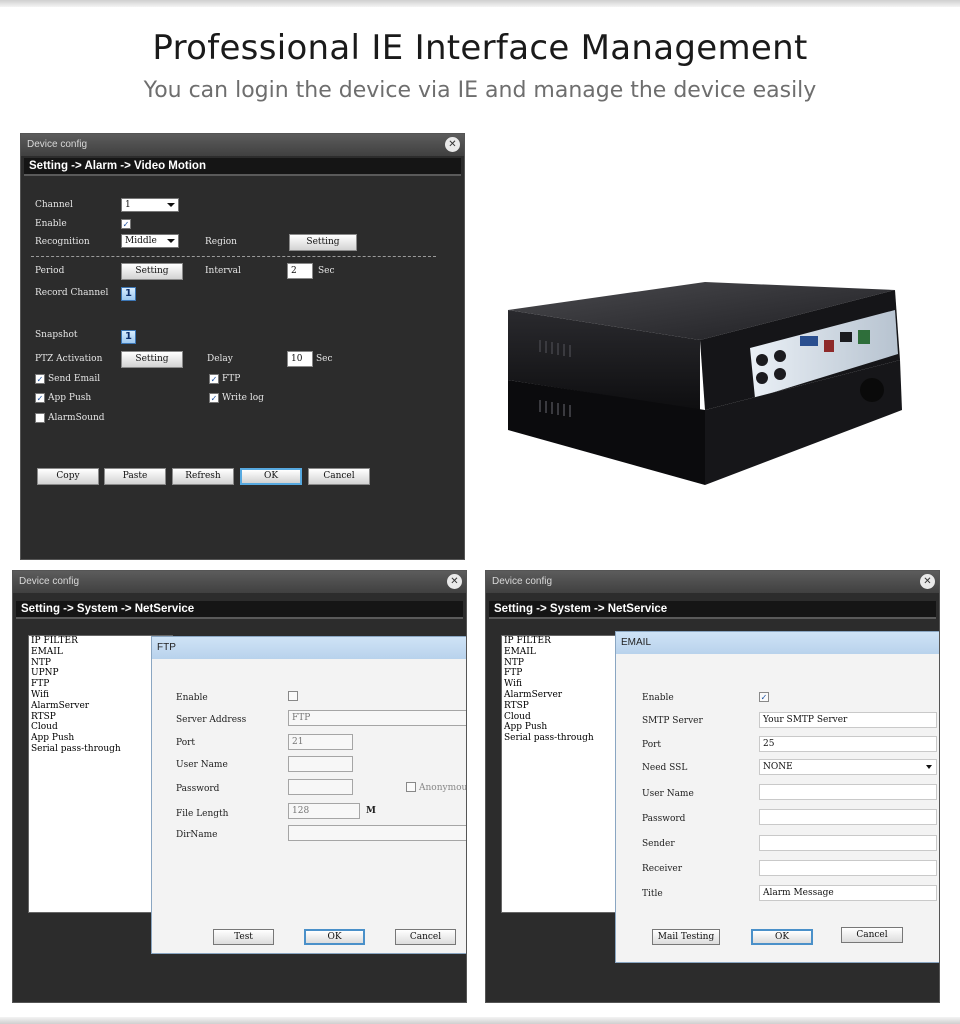  Describe the element at coordinates (293, 696) in the screenshot. I see `enable-checkbox` at that location.